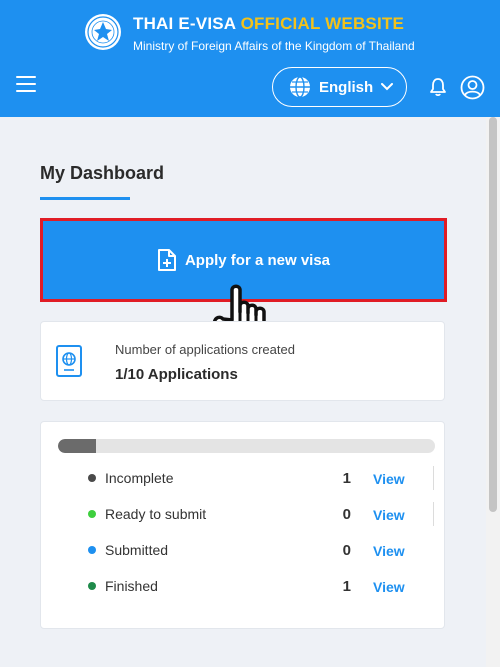  What do you see at coordinates (493, 314) in the screenshot?
I see `scrollbar-thumb` at bounding box center [493, 314].